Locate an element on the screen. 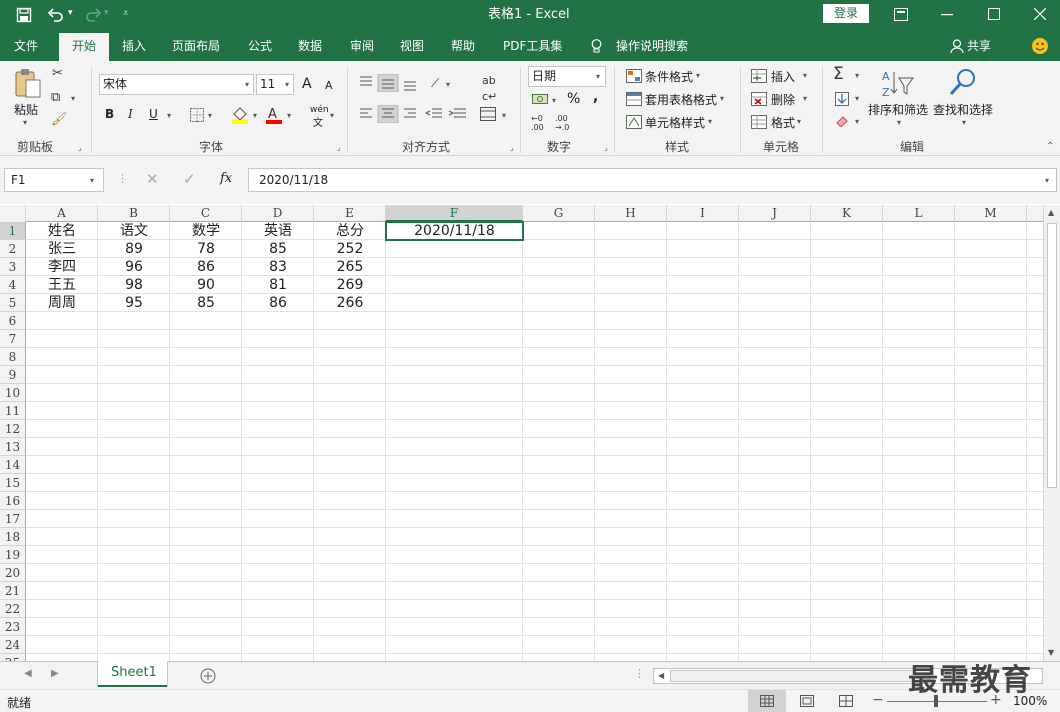  orientation-dropdown-icon: ▾ is located at coordinates (448, 84).